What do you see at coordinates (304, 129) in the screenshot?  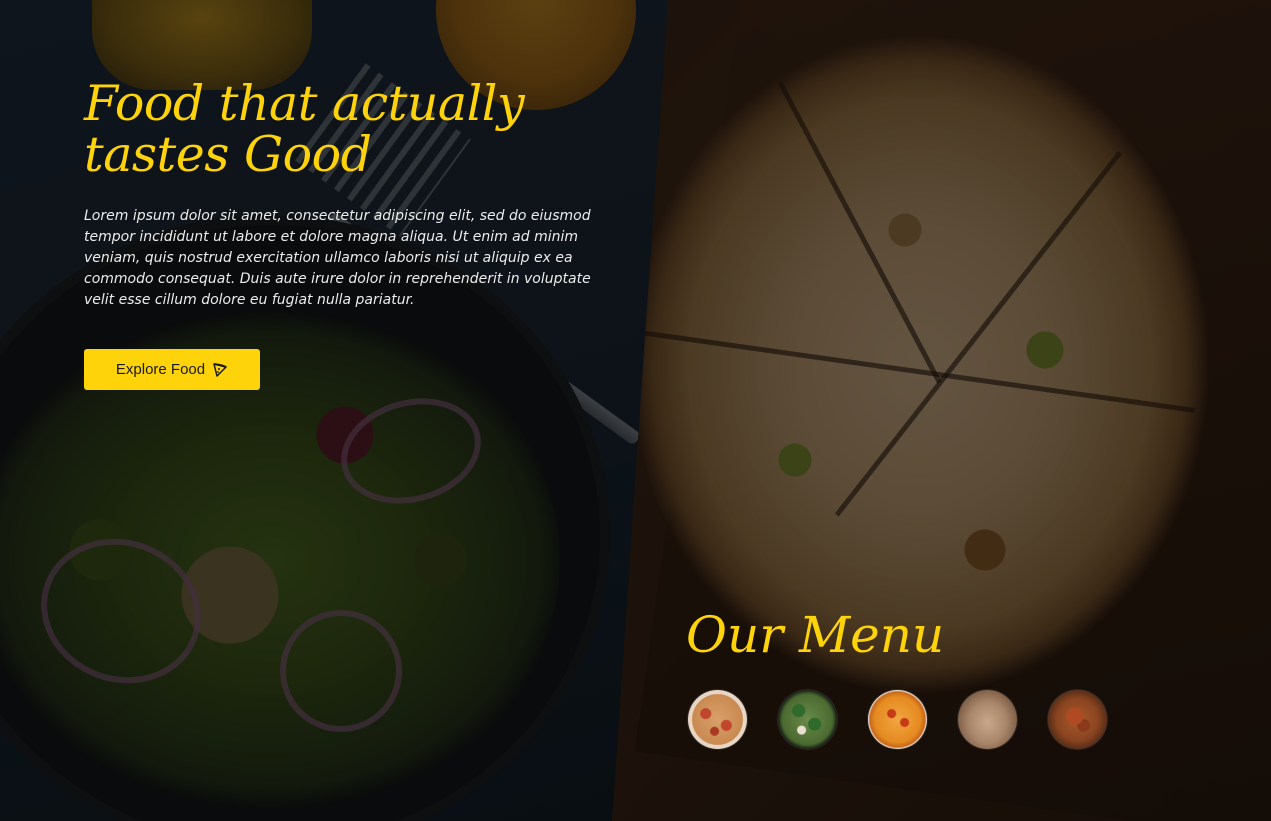 I see `hero-title: Food that actually tastes Good` at bounding box center [304, 129].